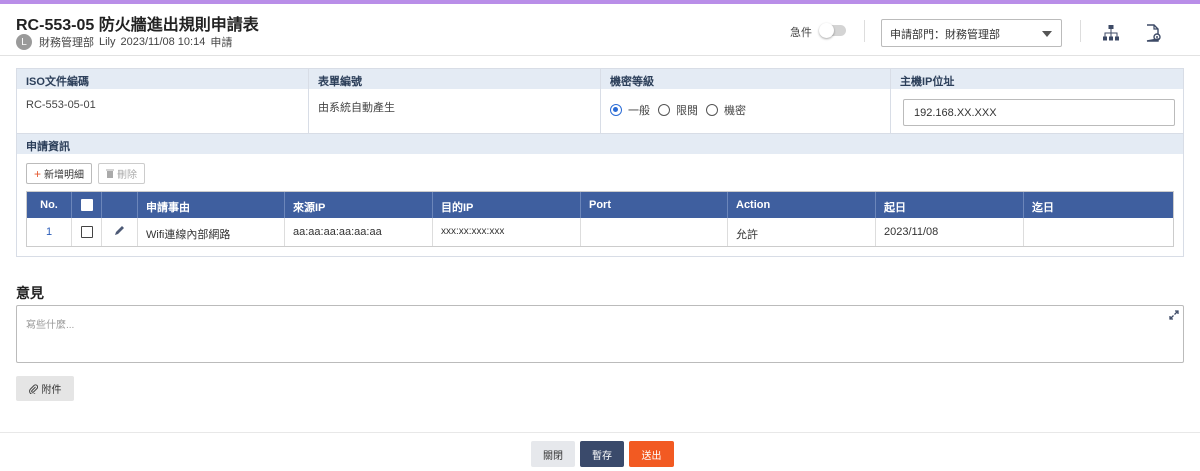 The width and height of the screenshot is (1200, 471). Describe the element at coordinates (735, 111) in the screenshot. I see `radio-confidential-label: 機密` at that location.